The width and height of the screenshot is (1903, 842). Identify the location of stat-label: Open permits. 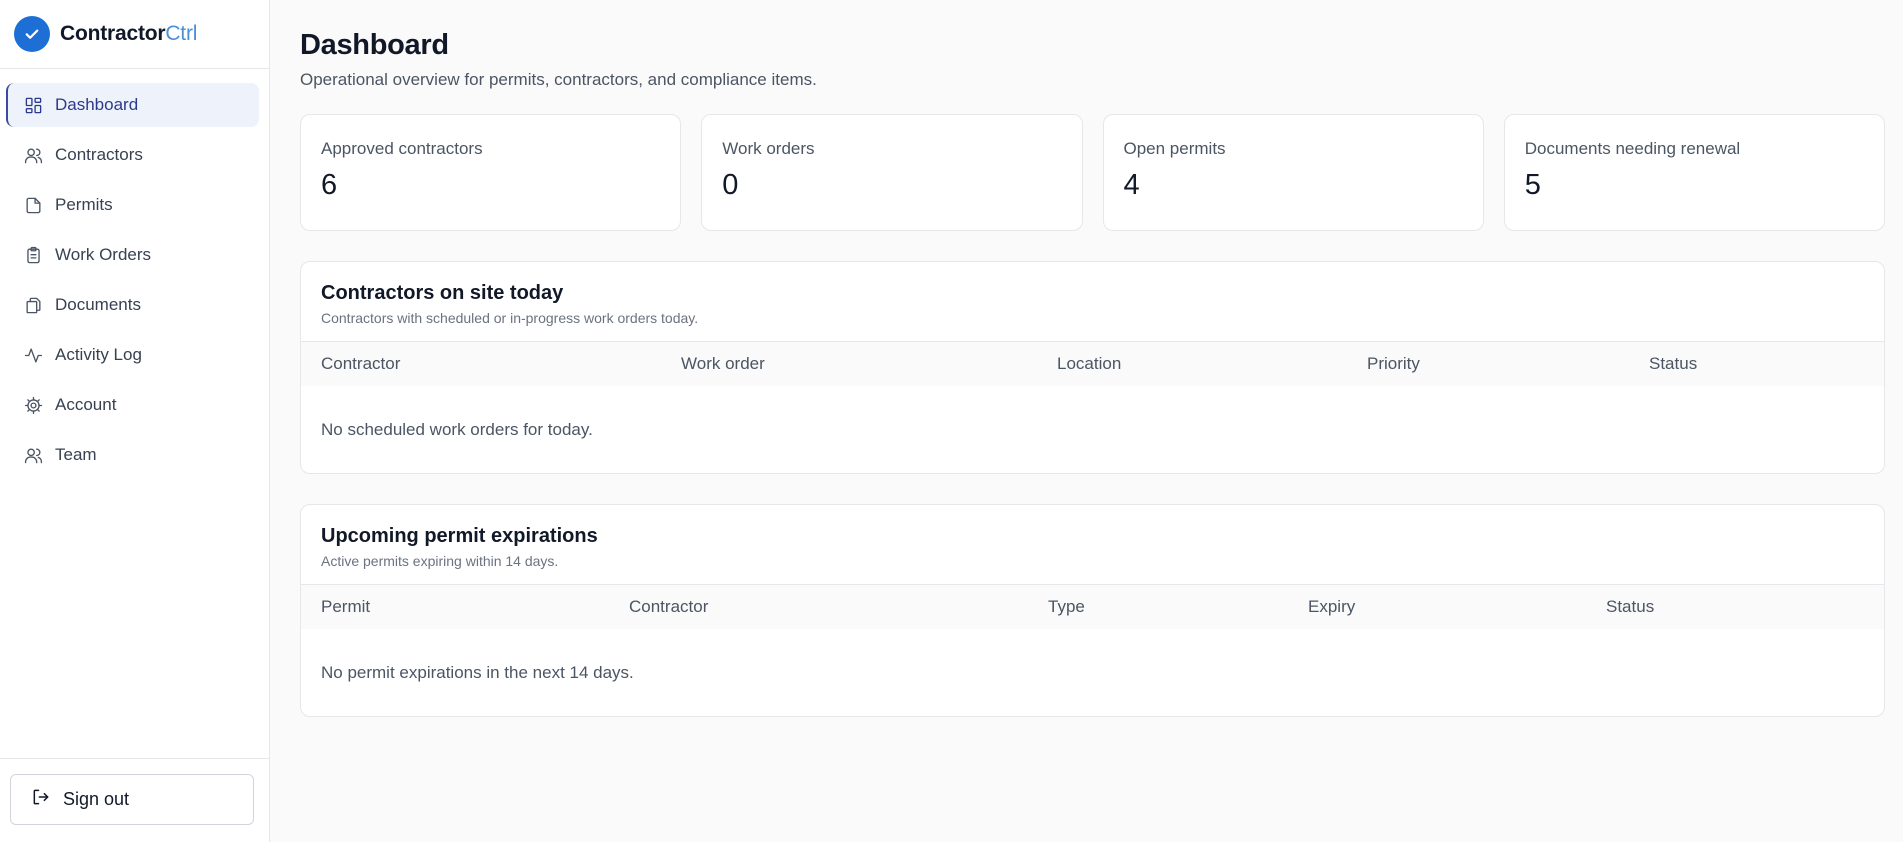
(1174, 148).